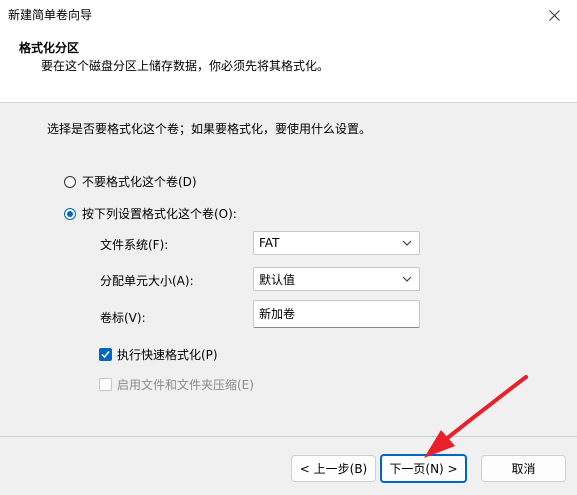 This screenshot has height=495, width=577. What do you see at coordinates (139, 182) in the screenshot?
I see `radio-no-format-label: 不要格式化这个卷(D)` at bounding box center [139, 182].